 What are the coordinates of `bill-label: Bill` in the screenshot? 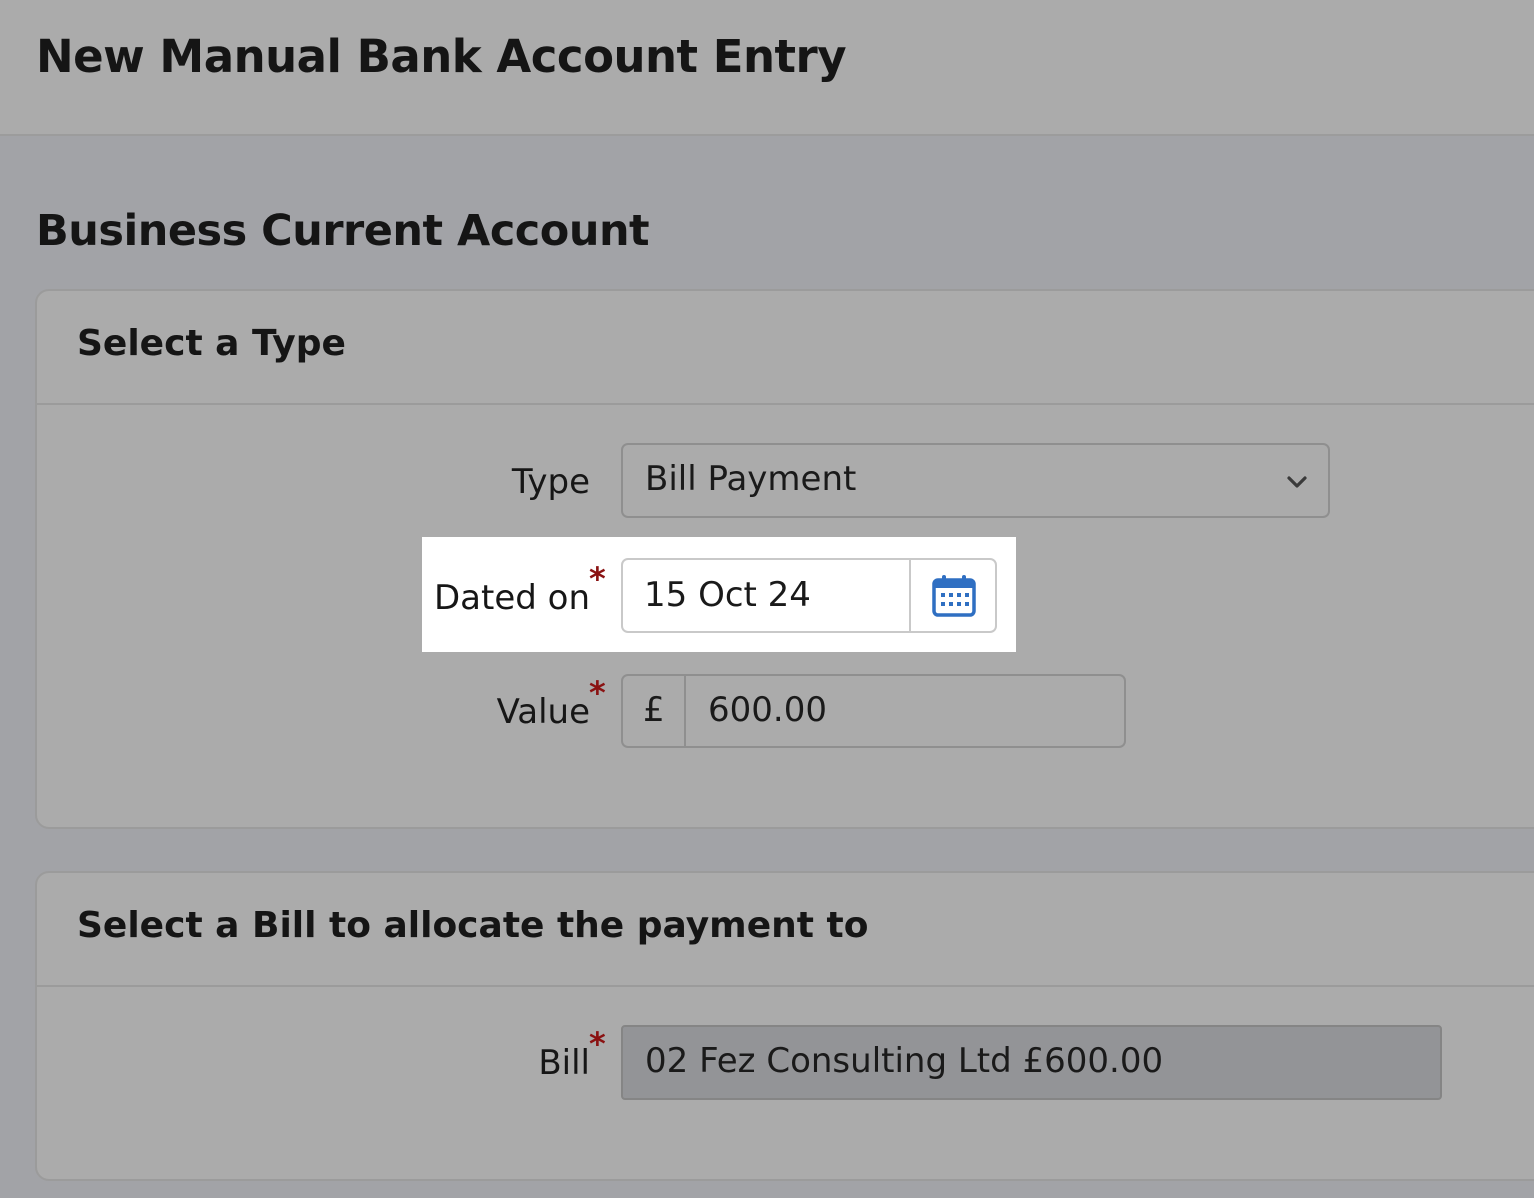 It's located at (564, 1063).